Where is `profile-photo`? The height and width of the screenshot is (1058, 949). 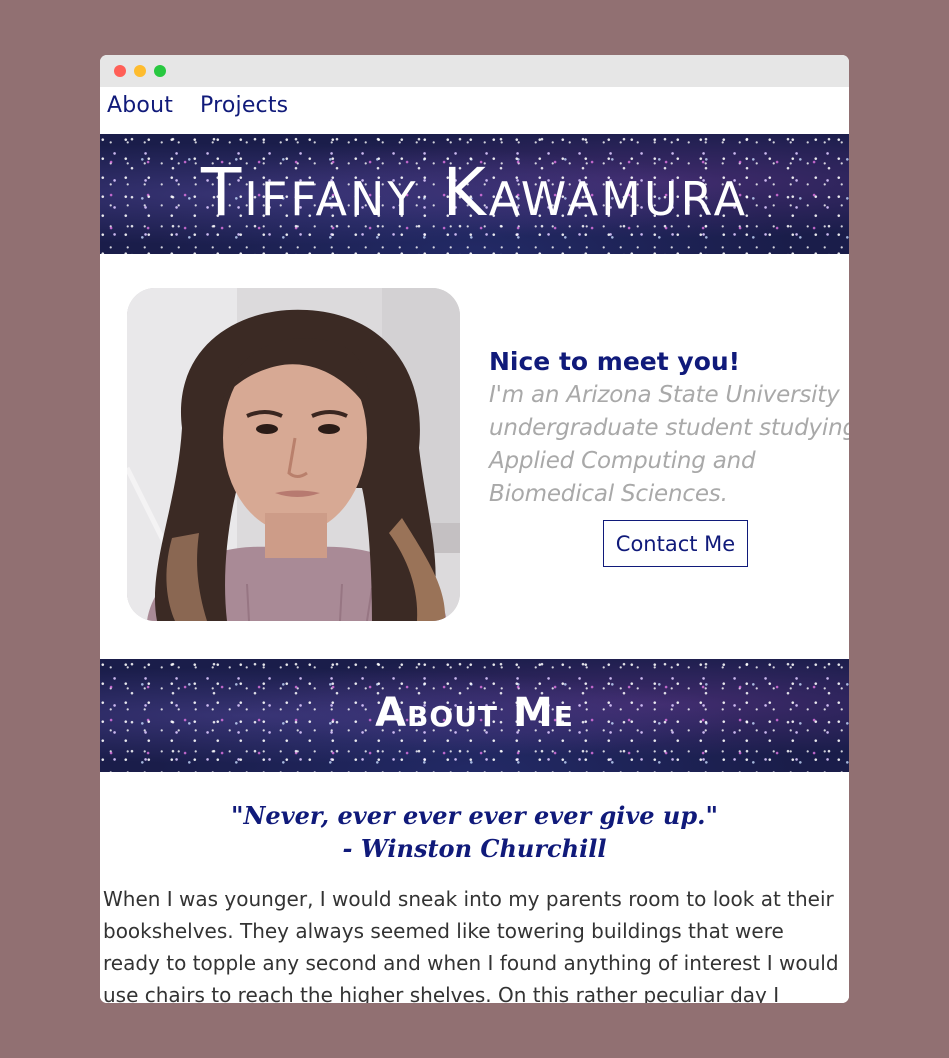 profile-photo is located at coordinates (293, 454).